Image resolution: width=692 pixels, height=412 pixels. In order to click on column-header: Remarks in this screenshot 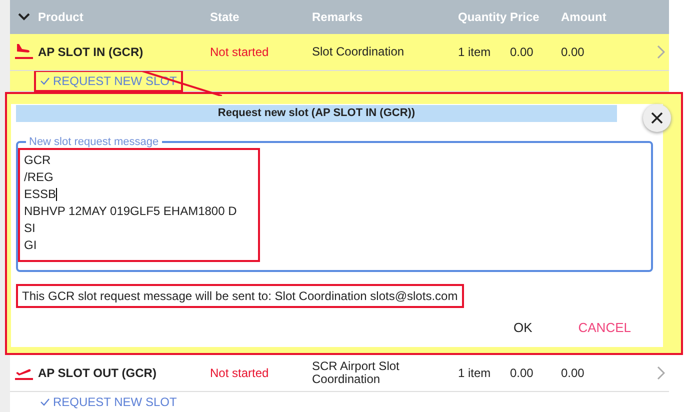, I will do `click(337, 17)`.